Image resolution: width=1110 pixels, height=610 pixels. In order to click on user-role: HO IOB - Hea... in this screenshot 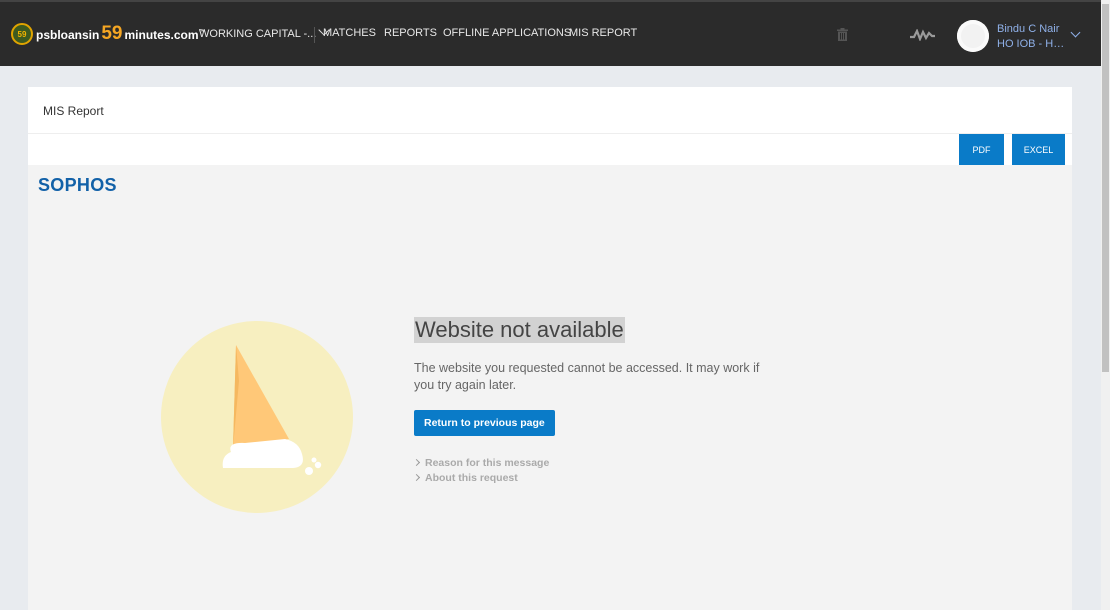, I will do `click(1033, 44)`.